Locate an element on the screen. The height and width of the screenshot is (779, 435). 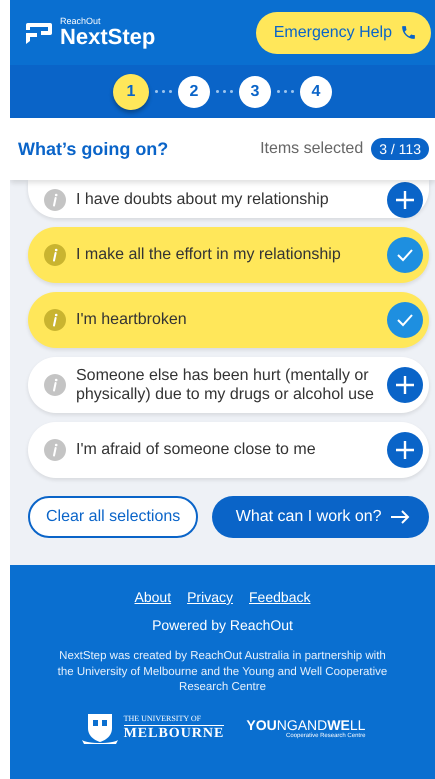
concern-item: I'm afraid of someone close to me is located at coordinates (228, 450).